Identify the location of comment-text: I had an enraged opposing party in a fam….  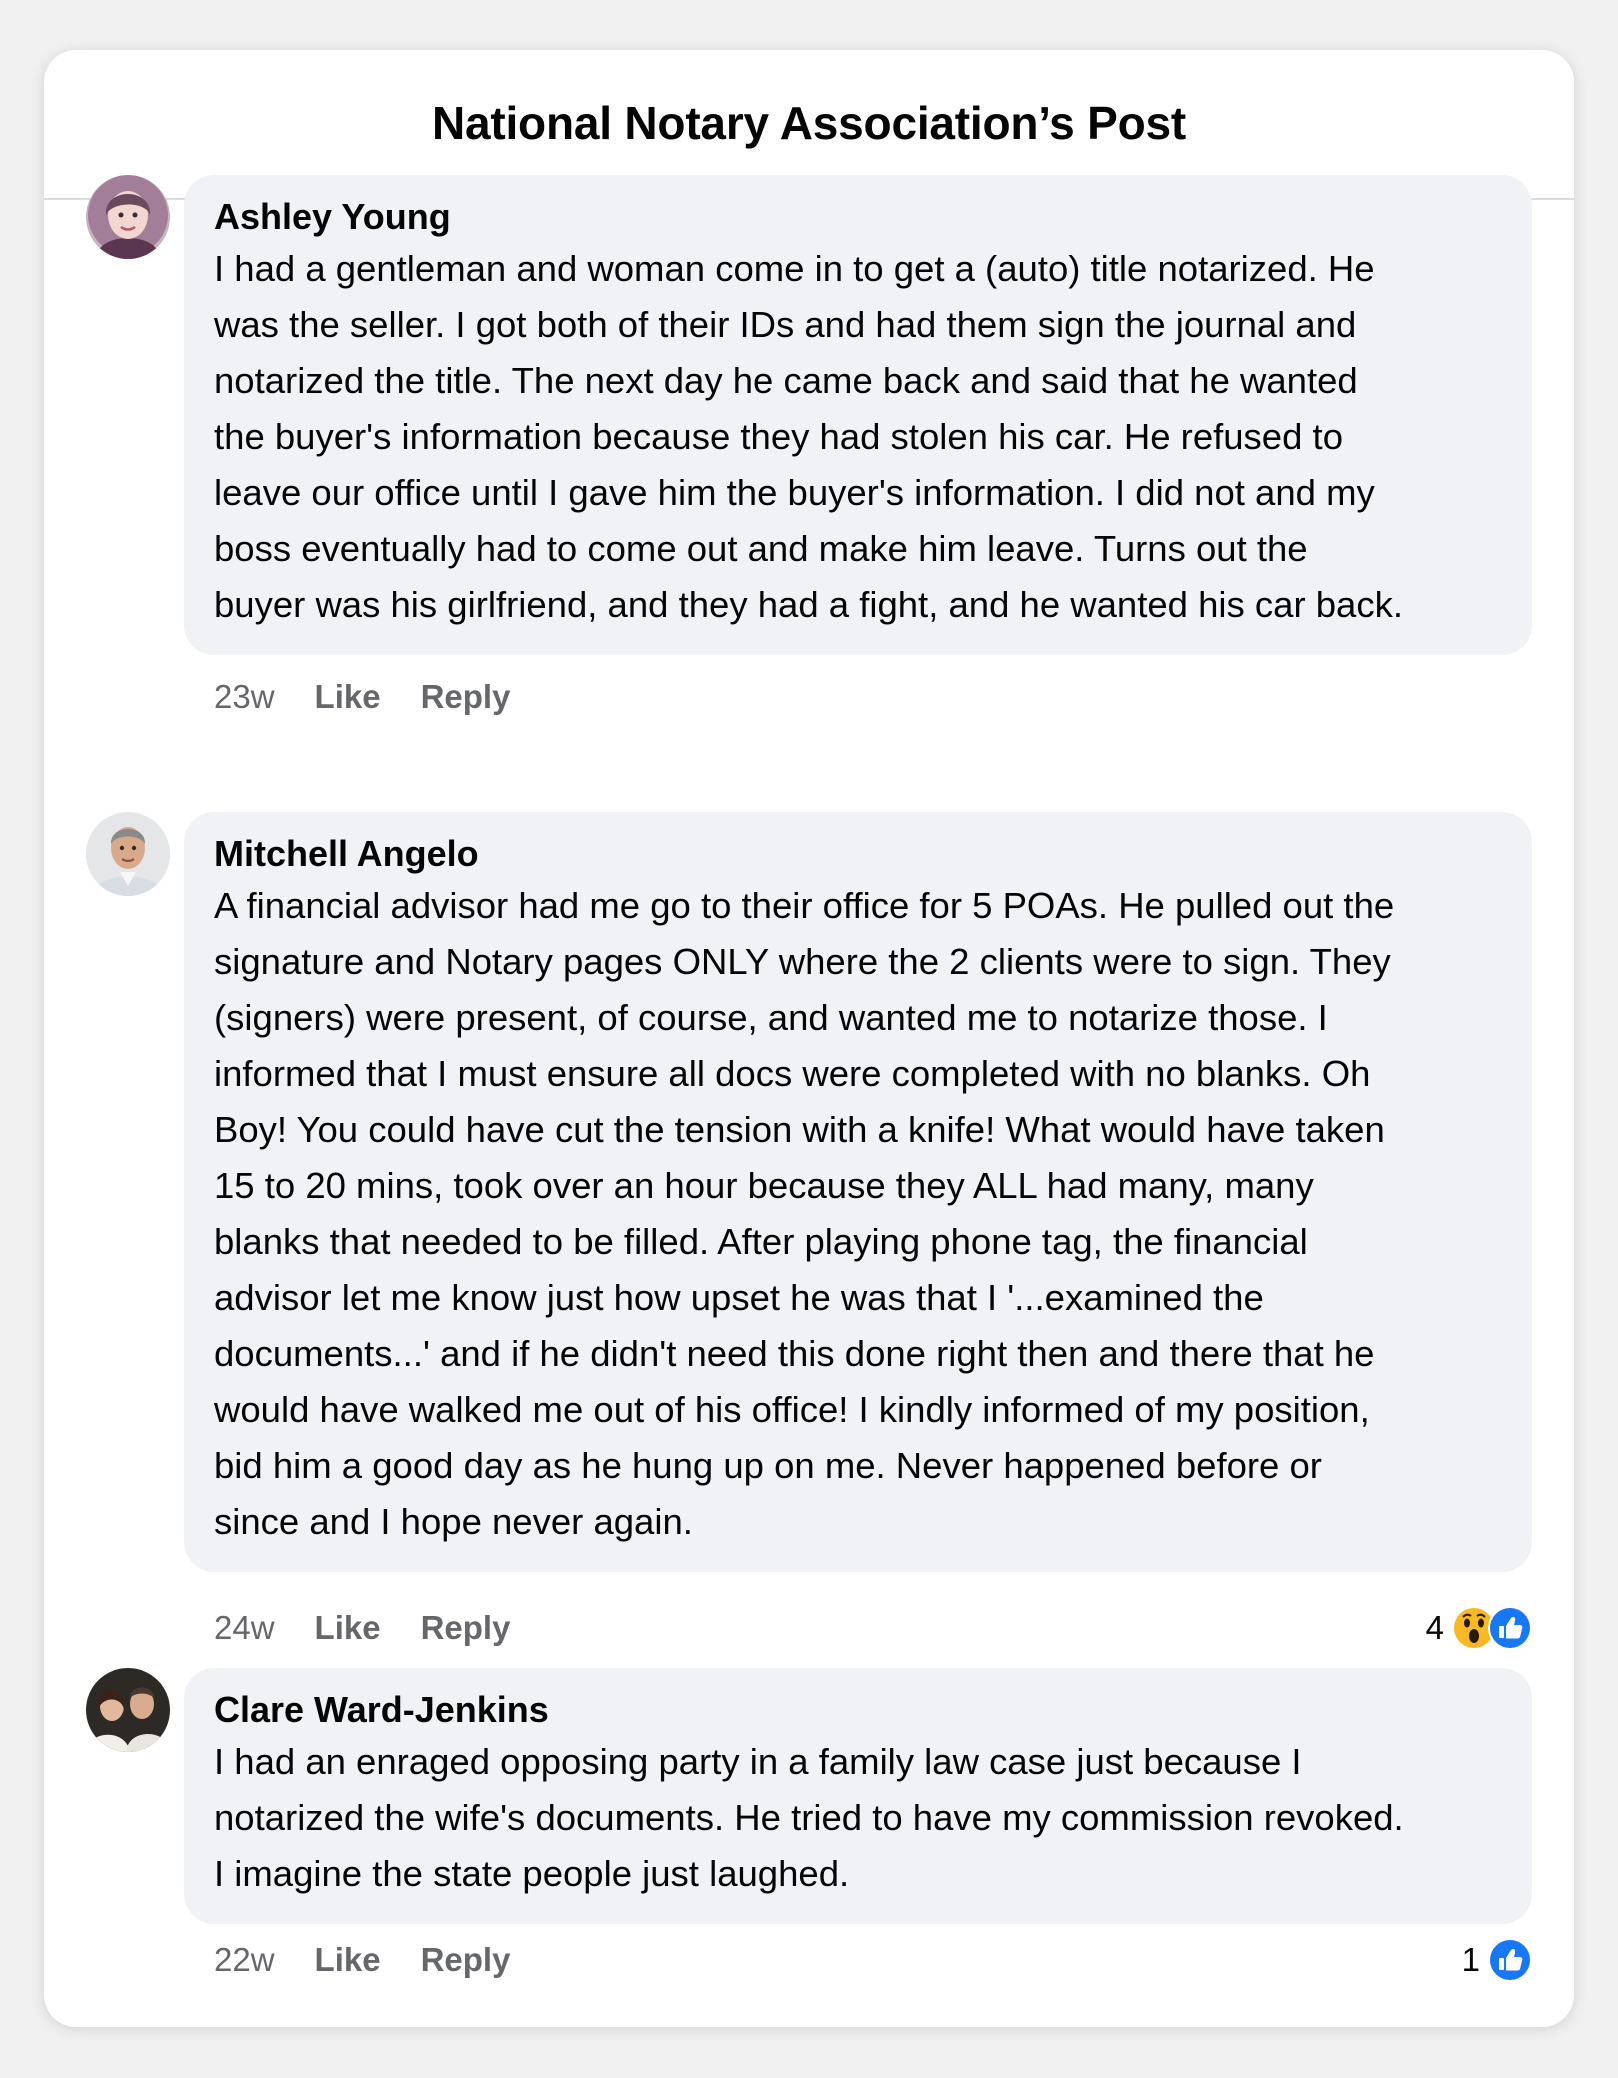
(809, 1817).